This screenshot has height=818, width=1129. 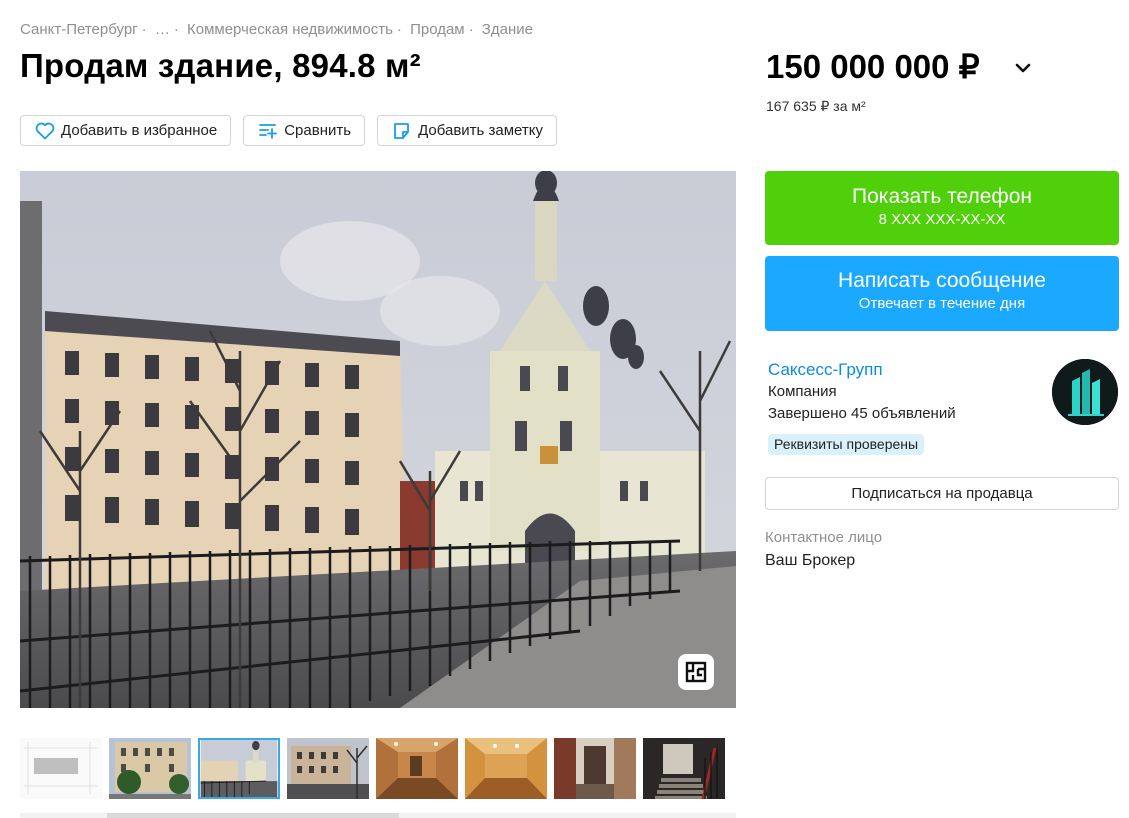 I want to click on staircase-thumbnail-image, so click(x=684, y=768).